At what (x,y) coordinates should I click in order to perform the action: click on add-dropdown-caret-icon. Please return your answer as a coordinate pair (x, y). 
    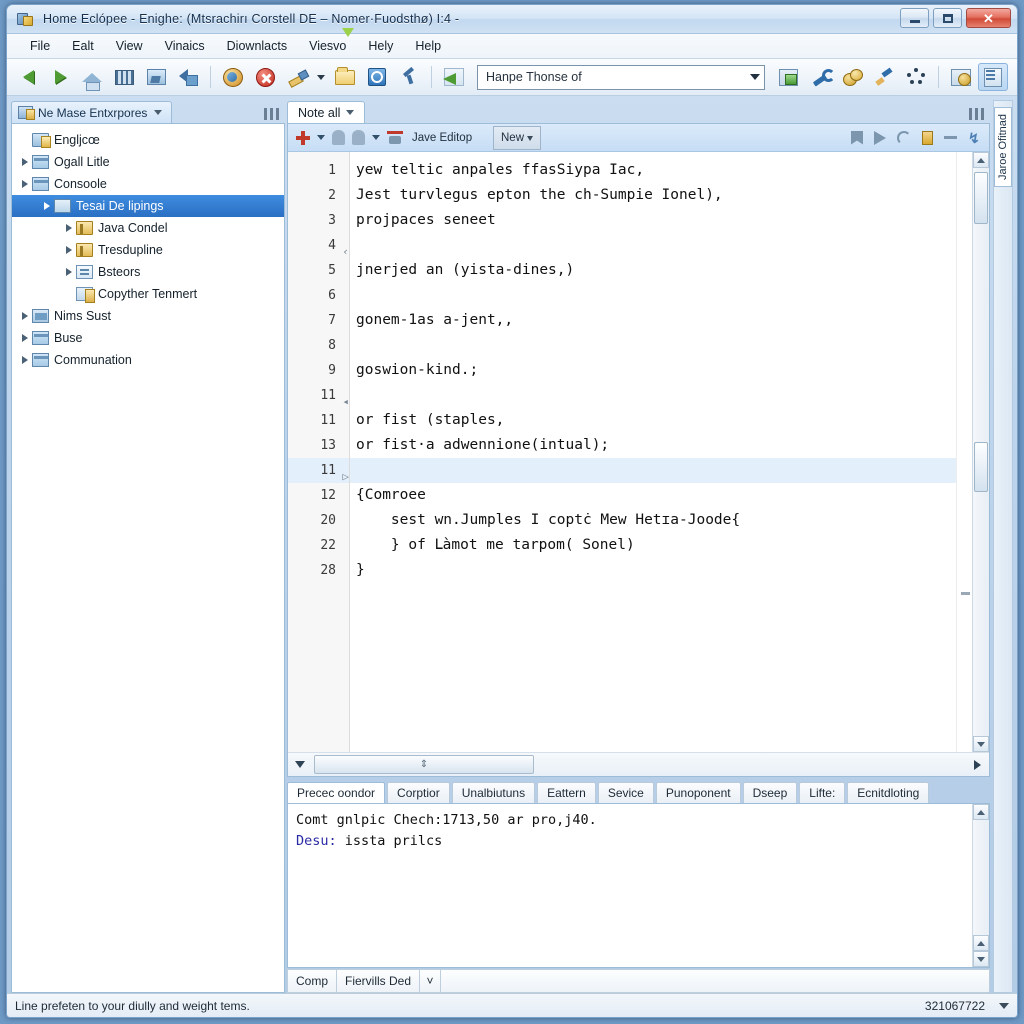
    Looking at the image, I should click on (321, 137).